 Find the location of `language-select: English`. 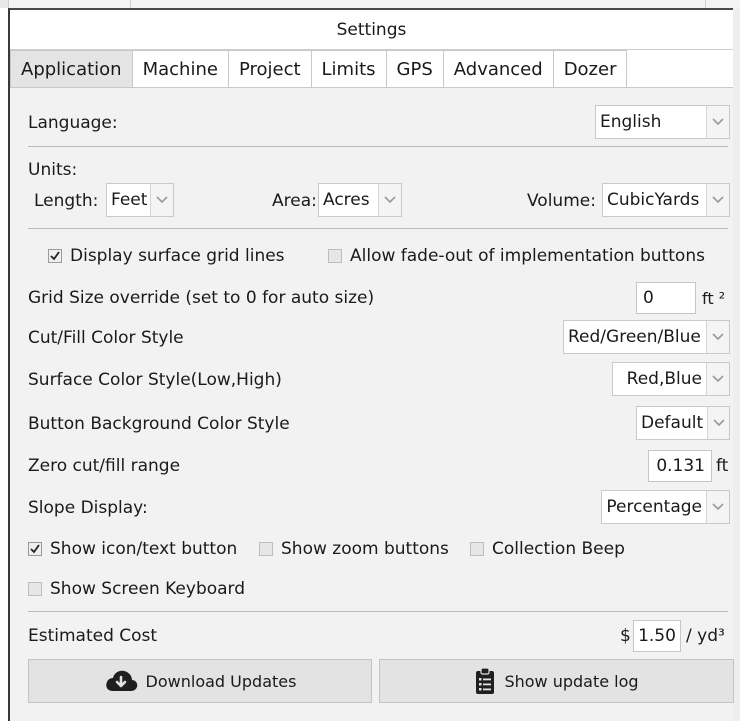

language-select: English is located at coordinates (662, 122).